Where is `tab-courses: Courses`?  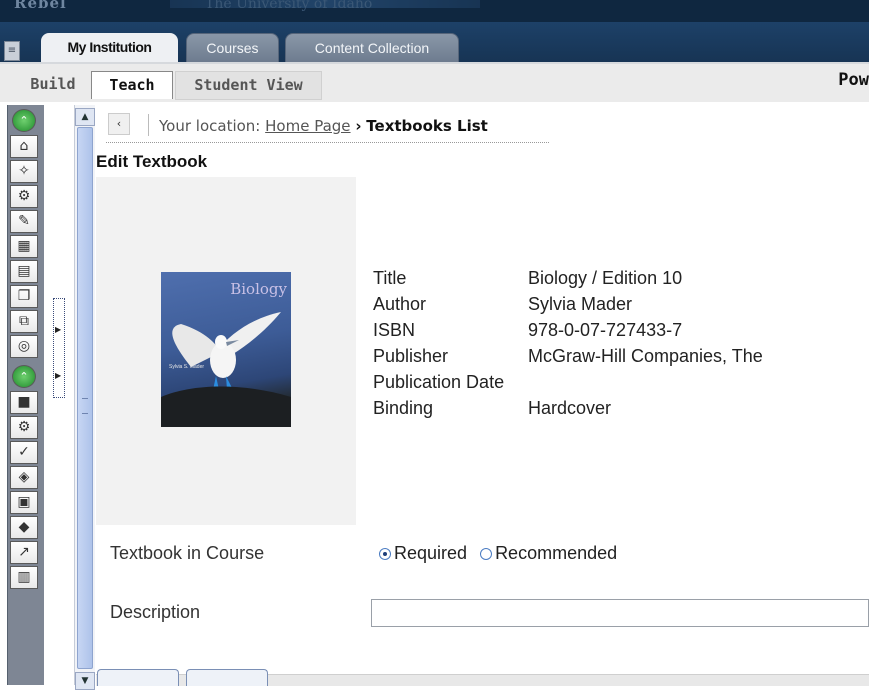
tab-courses: Courses is located at coordinates (232, 48).